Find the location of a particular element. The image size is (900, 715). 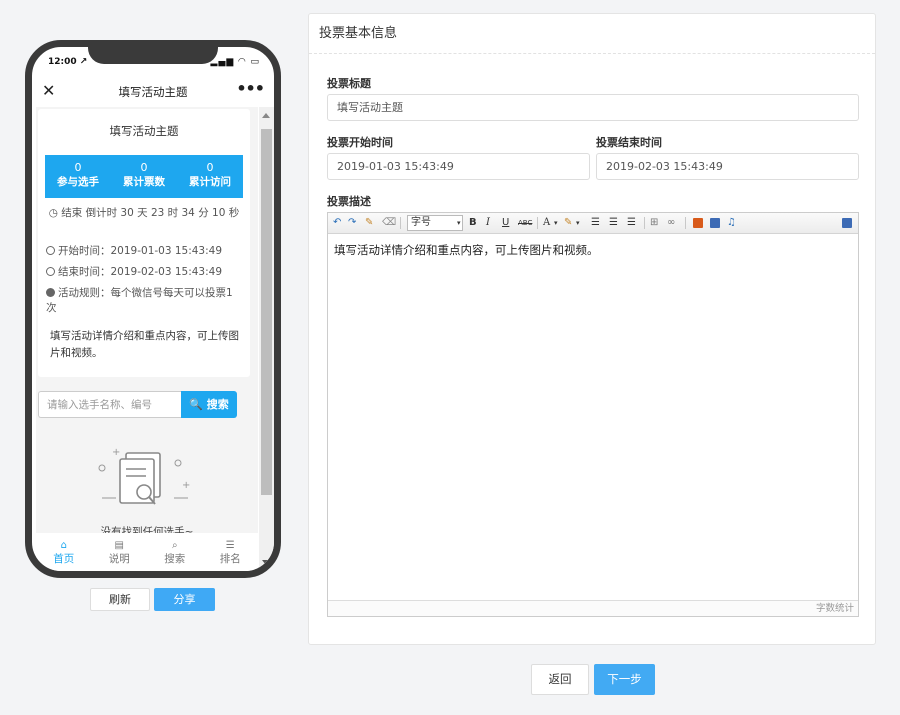

stats-bar: 0 参与选手 0 累计票数 0 累计访问 is located at coordinates (144, 176).